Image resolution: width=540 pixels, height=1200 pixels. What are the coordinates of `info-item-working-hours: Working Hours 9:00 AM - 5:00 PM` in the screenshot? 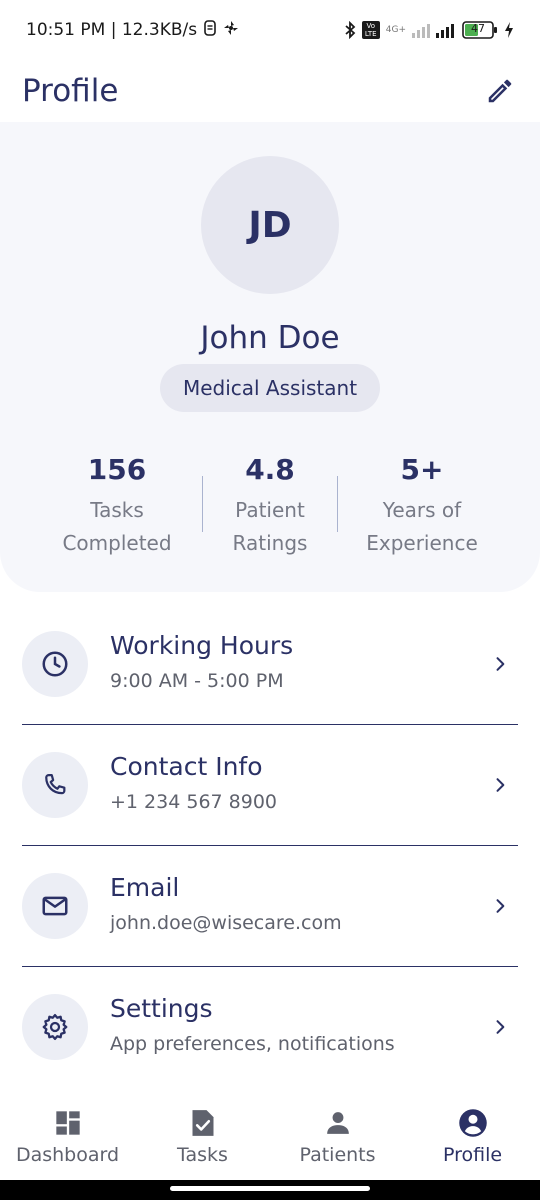 It's located at (270, 664).